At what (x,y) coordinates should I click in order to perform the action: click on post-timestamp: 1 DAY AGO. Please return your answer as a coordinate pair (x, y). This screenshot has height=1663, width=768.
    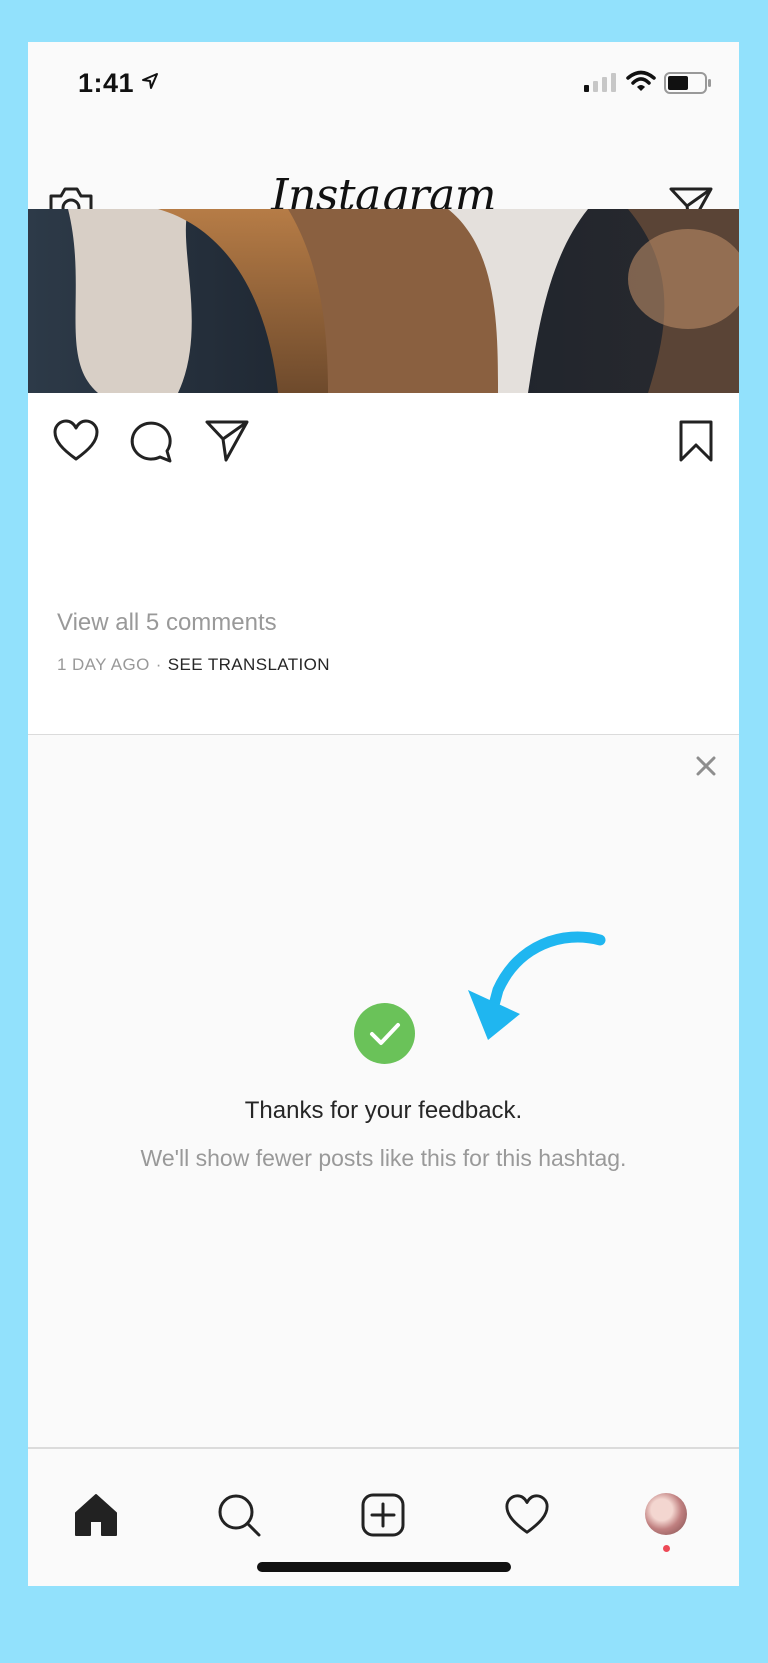
    Looking at the image, I should click on (103, 664).